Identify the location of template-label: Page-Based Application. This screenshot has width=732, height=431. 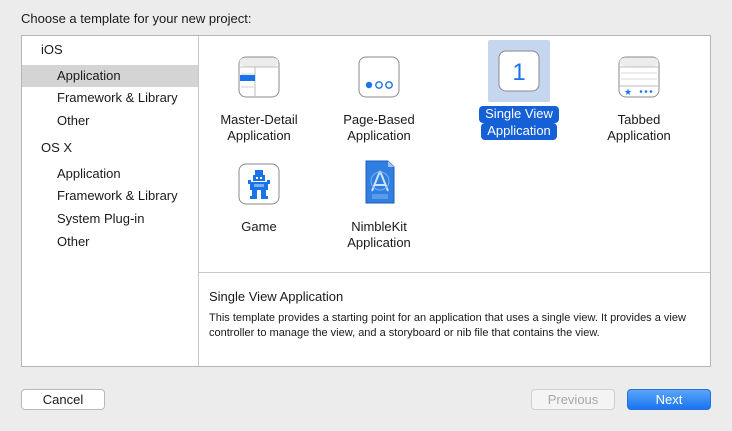
(379, 127).